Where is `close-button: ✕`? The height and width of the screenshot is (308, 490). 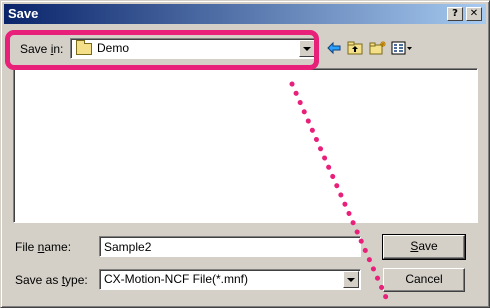 close-button: ✕ is located at coordinates (474, 14).